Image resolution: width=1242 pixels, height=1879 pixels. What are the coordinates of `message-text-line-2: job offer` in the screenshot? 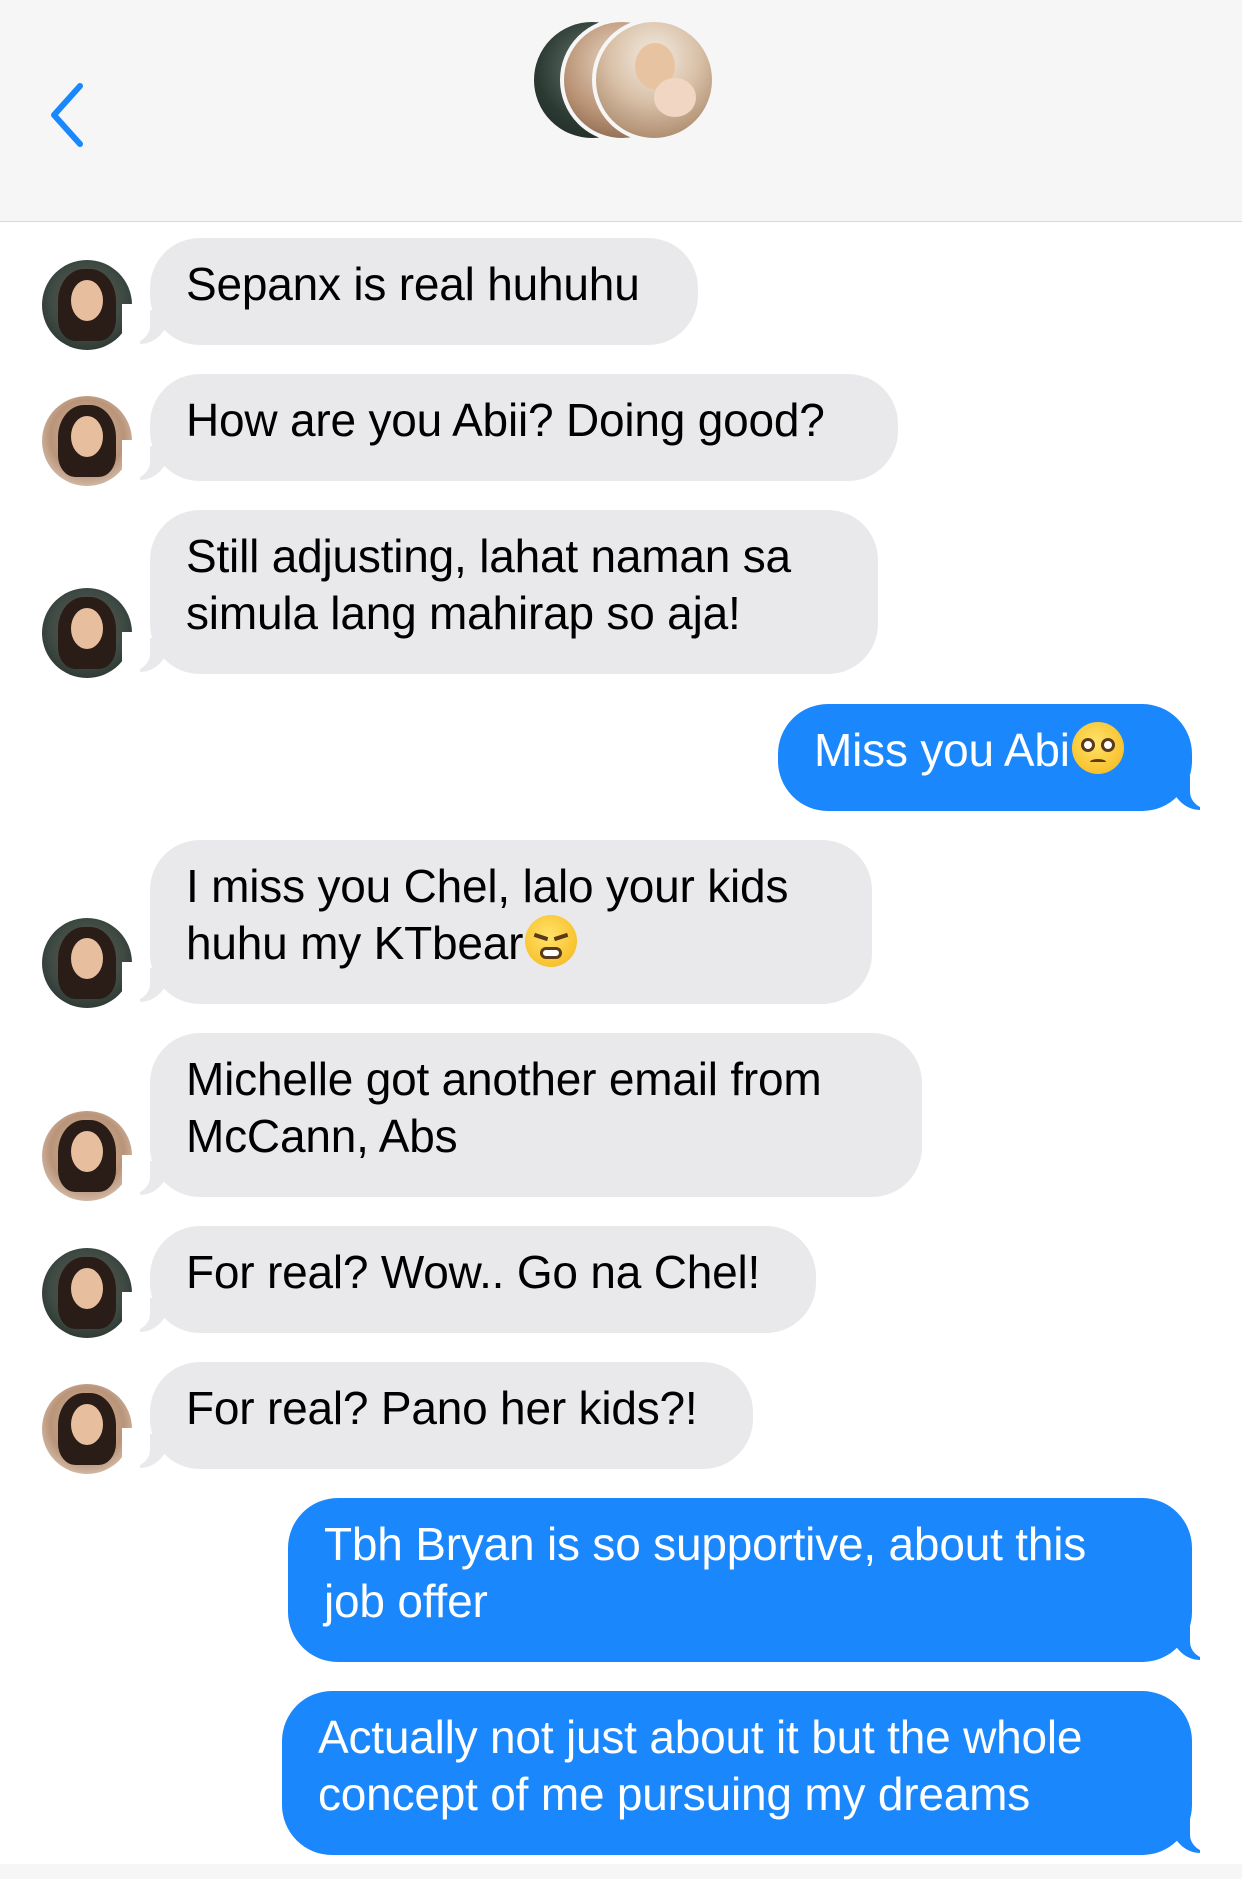 It's located at (406, 1601).